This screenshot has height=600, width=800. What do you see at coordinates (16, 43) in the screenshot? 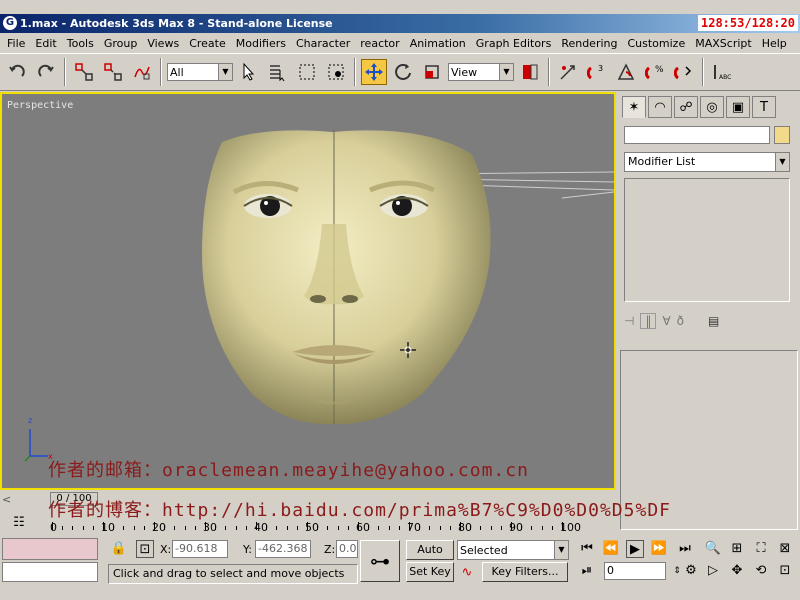
I see `menu-file: File` at bounding box center [16, 43].